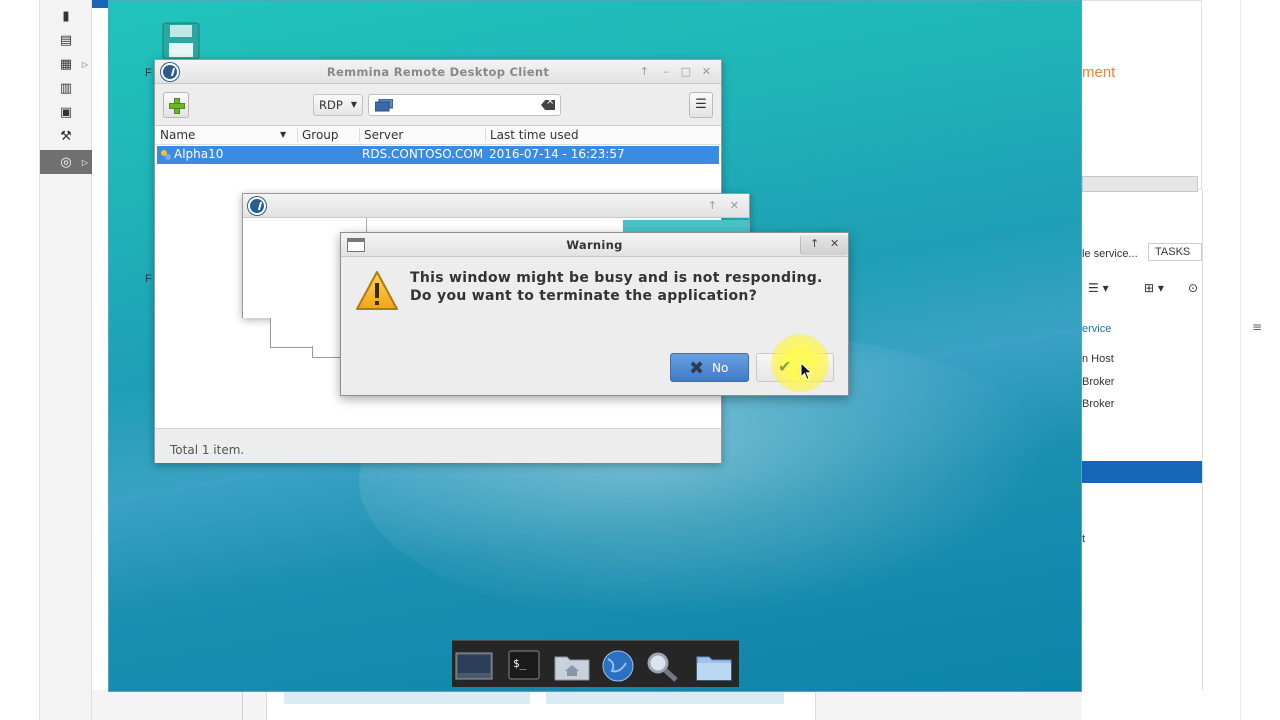 This screenshot has width=1280, height=720. I want to click on plus-icon, so click(177, 106).